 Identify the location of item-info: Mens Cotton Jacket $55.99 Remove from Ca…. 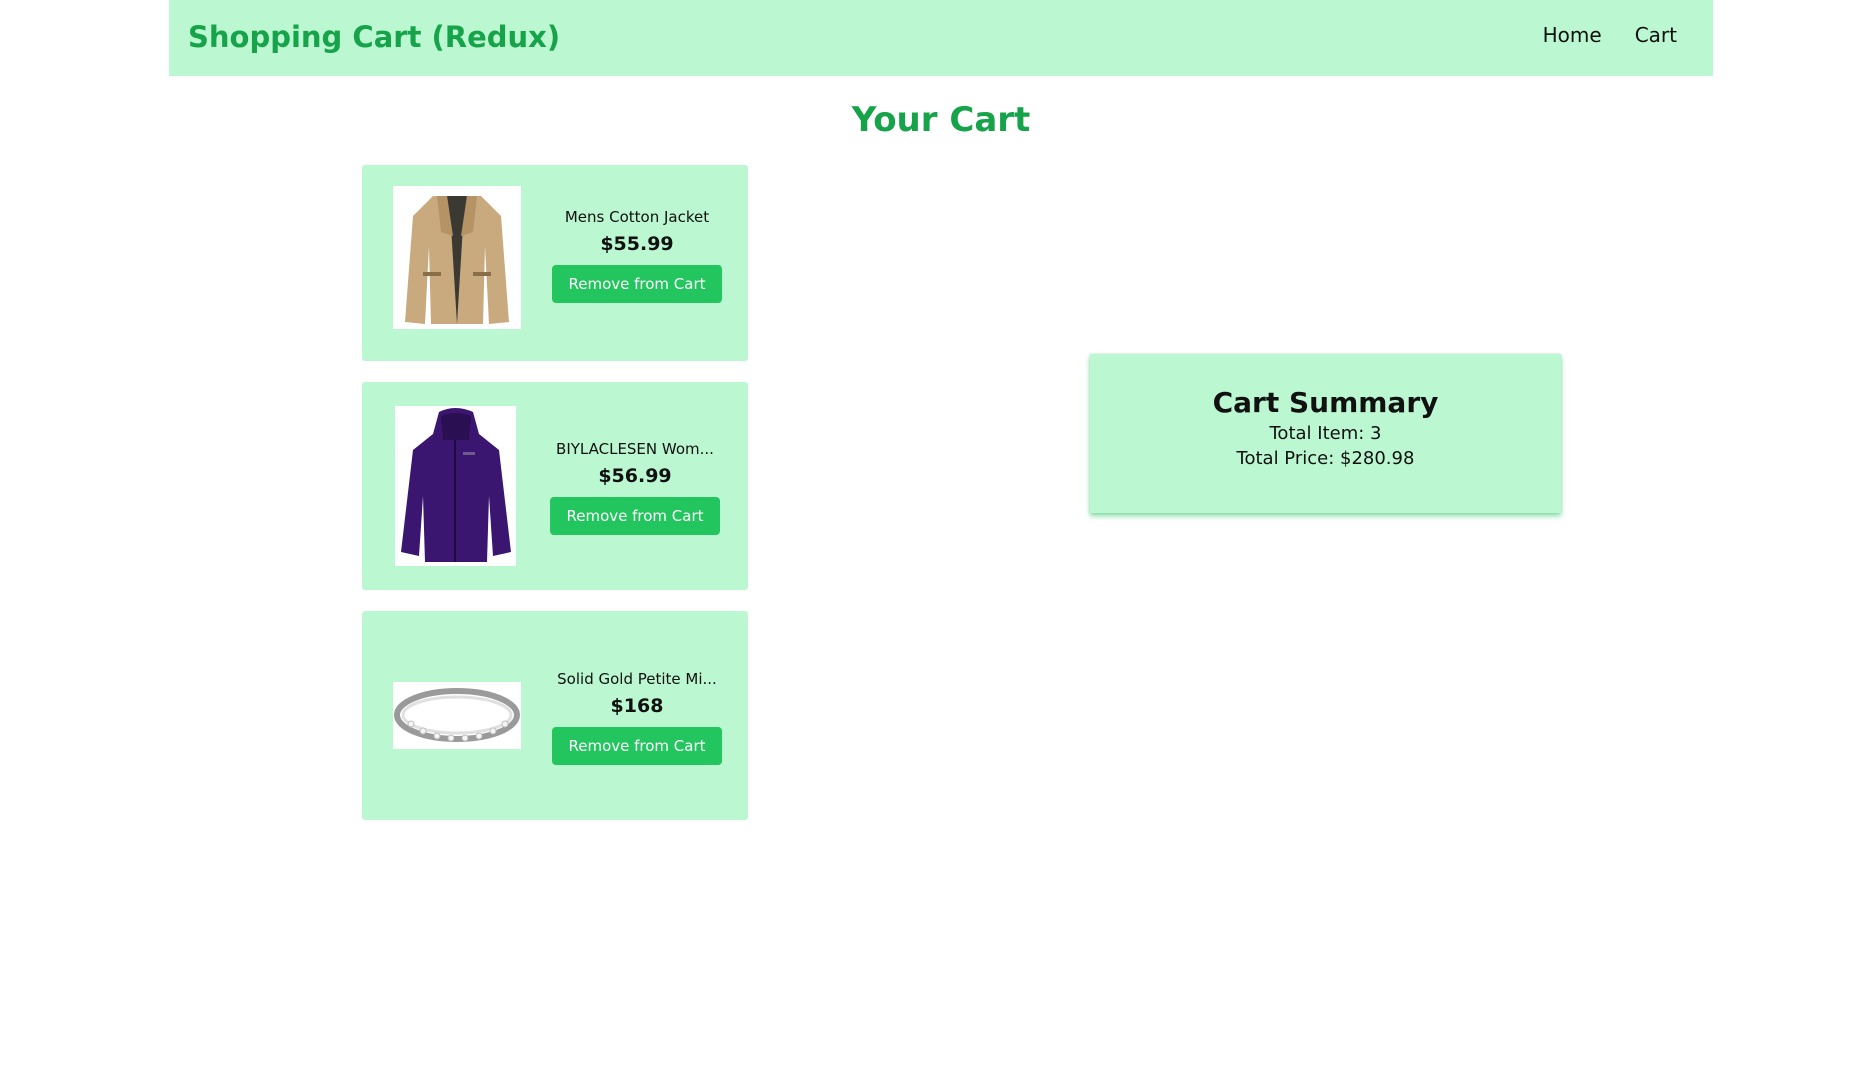
(637, 255).